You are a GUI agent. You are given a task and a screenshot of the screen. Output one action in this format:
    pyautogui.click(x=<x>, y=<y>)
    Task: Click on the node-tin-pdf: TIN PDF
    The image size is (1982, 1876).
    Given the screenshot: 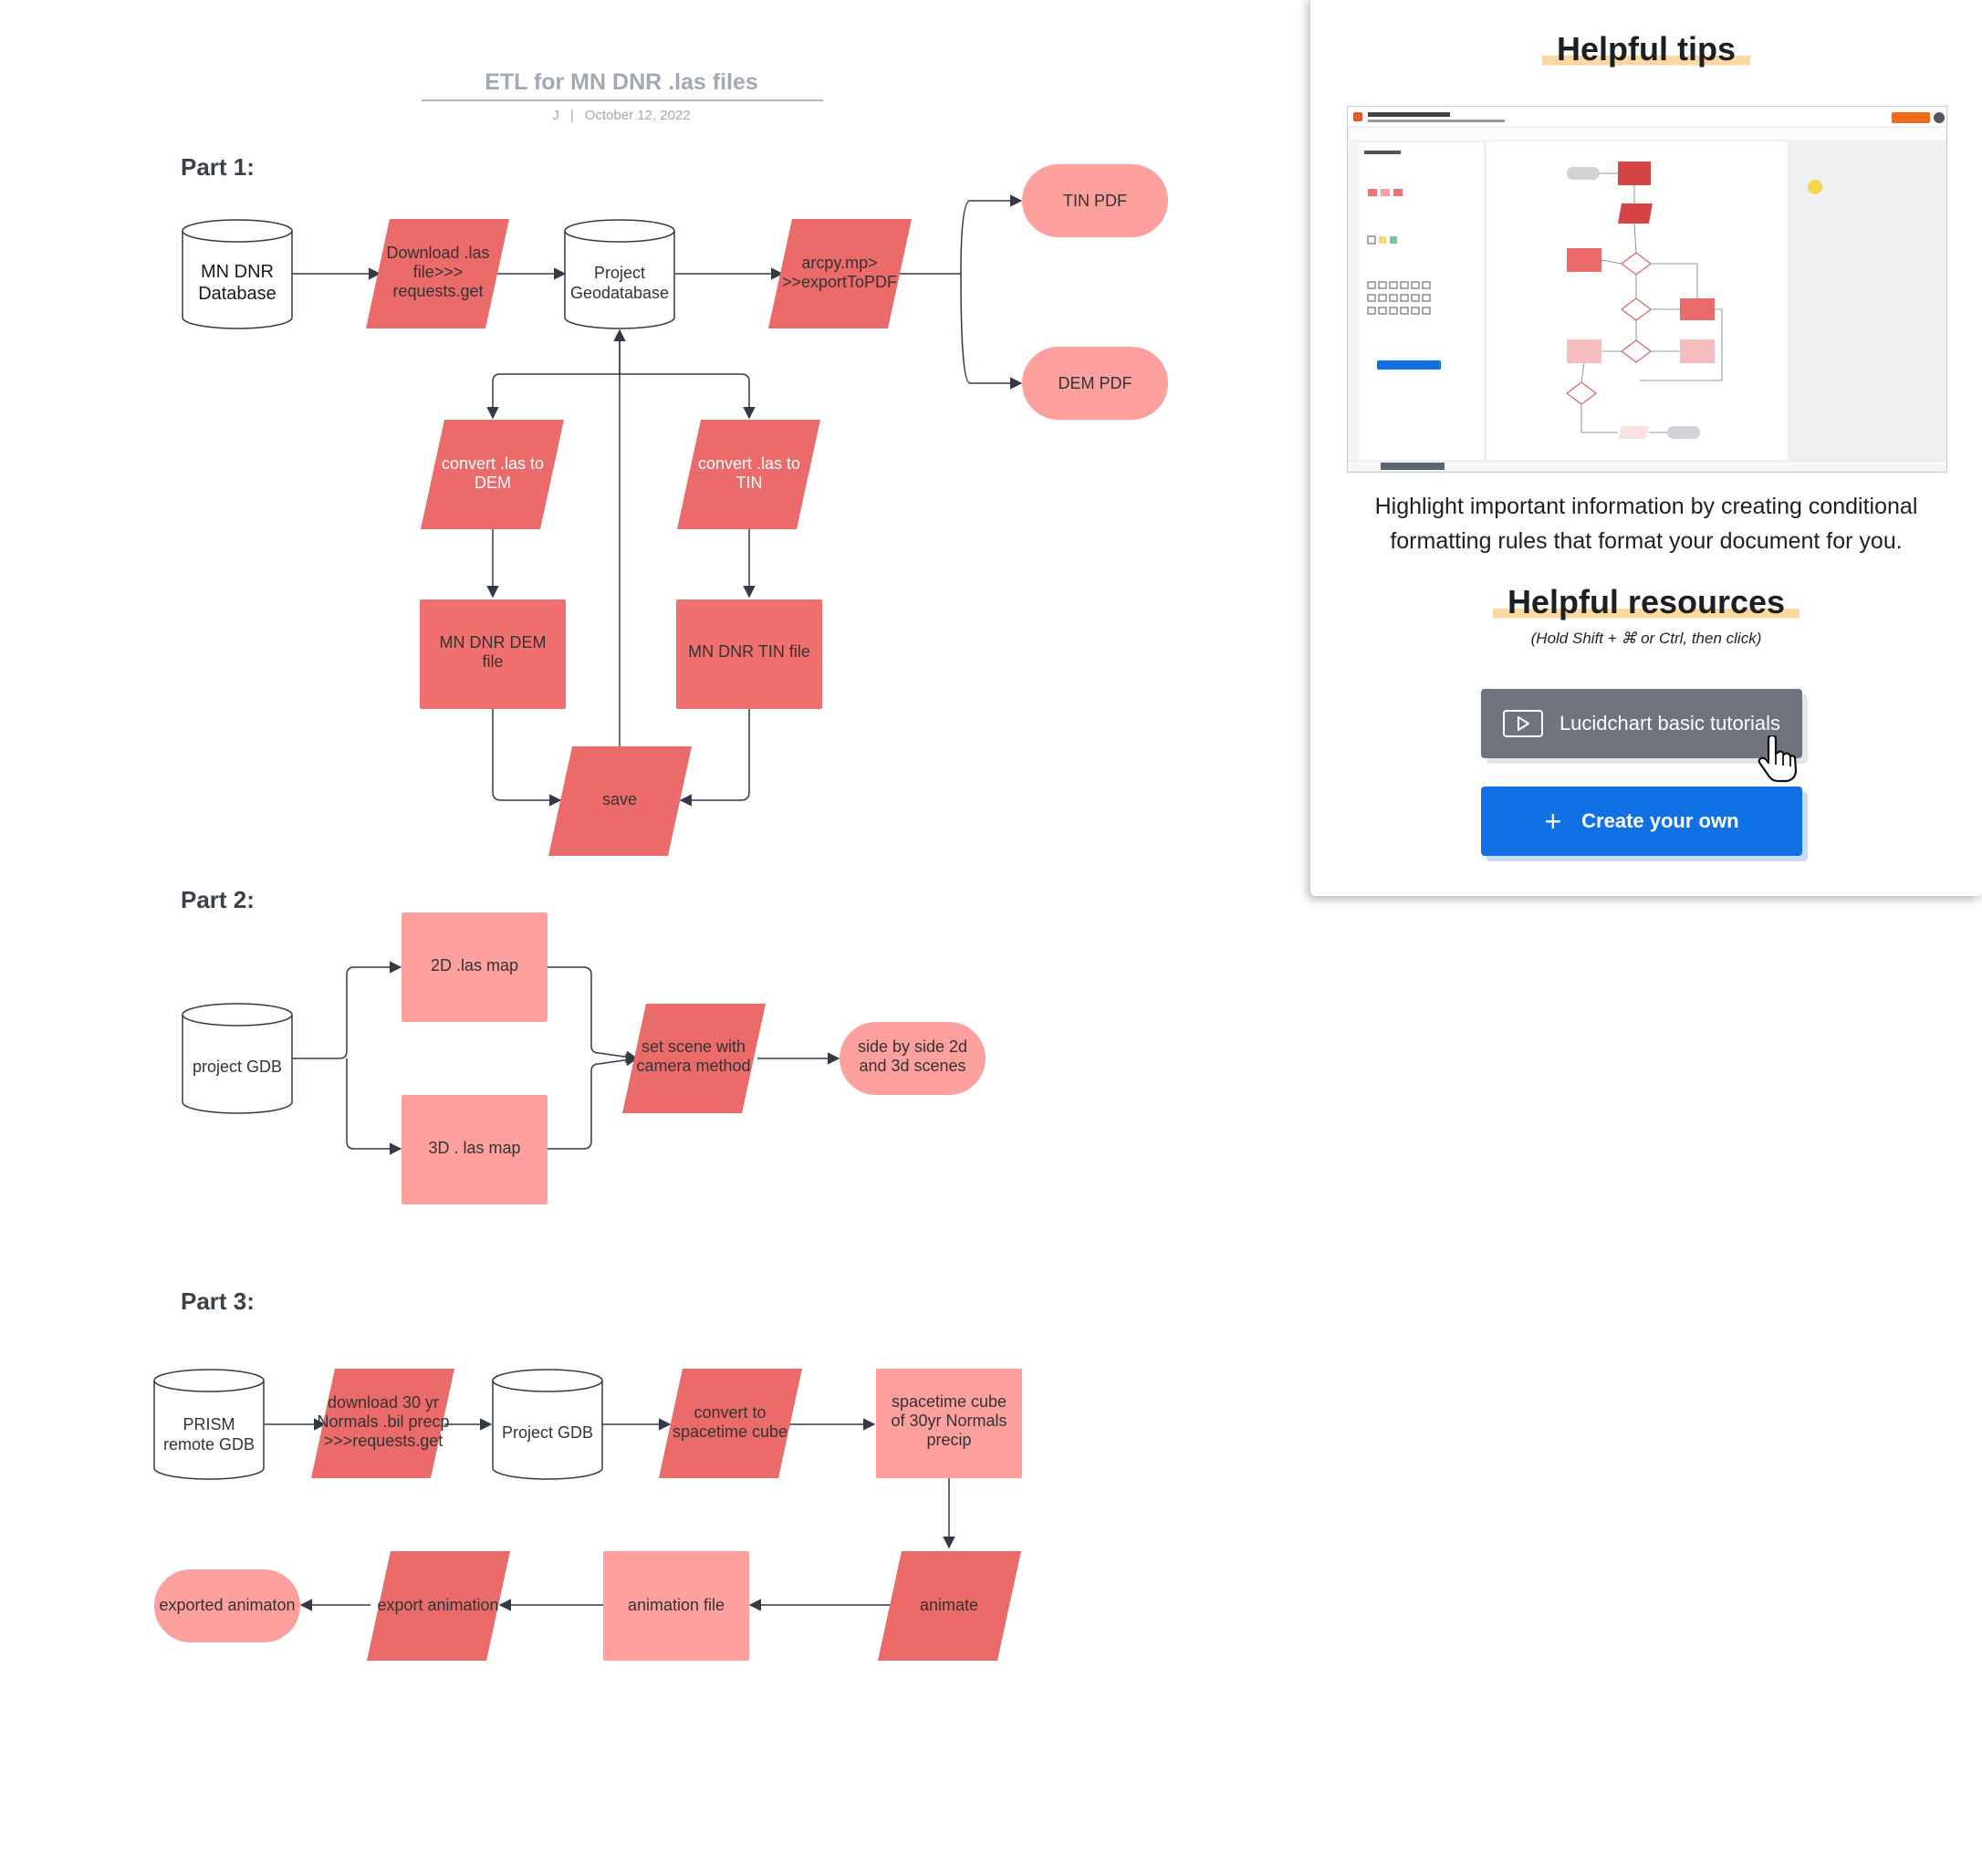 What is the action you would take?
    pyautogui.click(x=1095, y=201)
    